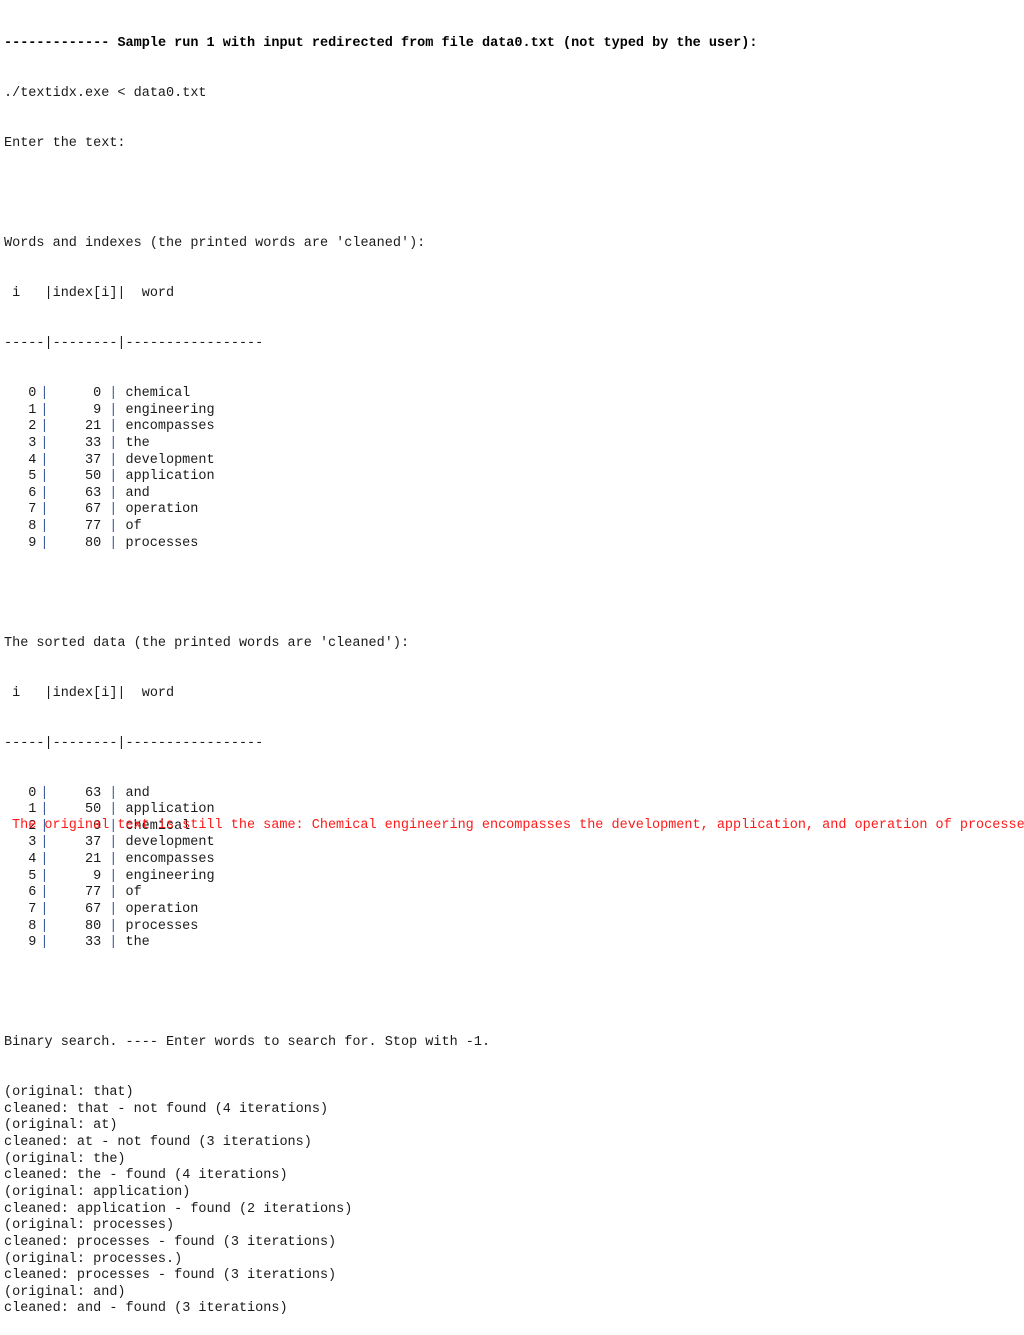  I want to click on words-table-header-row: i |index[i]| word, so click(89, 294).